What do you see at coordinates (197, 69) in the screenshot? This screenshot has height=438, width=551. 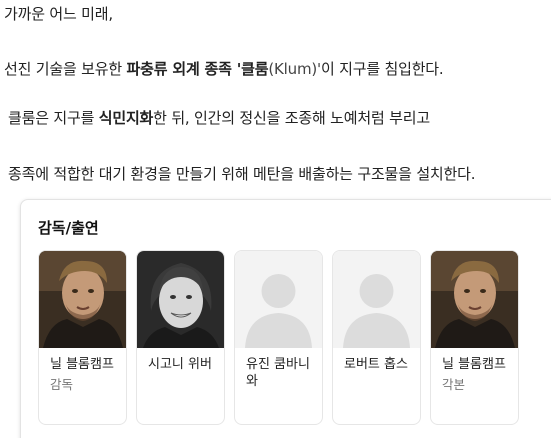 I see `highlight-text: 파충류 외계 종족 '클룸` at bounding box center [197, 69].